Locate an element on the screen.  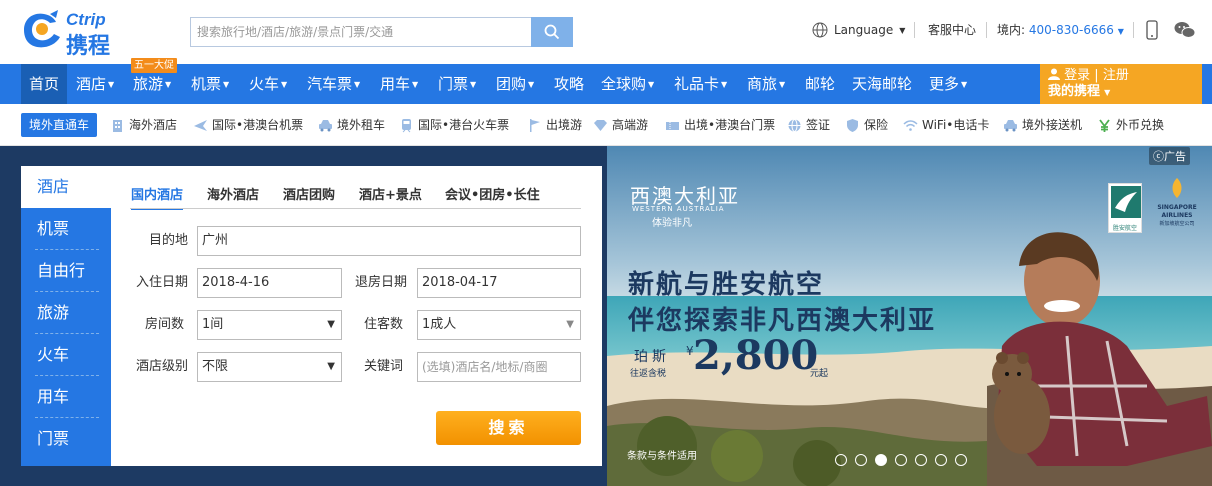
subnav-label: 外币兑换 is located at coordinates (1140, 125).